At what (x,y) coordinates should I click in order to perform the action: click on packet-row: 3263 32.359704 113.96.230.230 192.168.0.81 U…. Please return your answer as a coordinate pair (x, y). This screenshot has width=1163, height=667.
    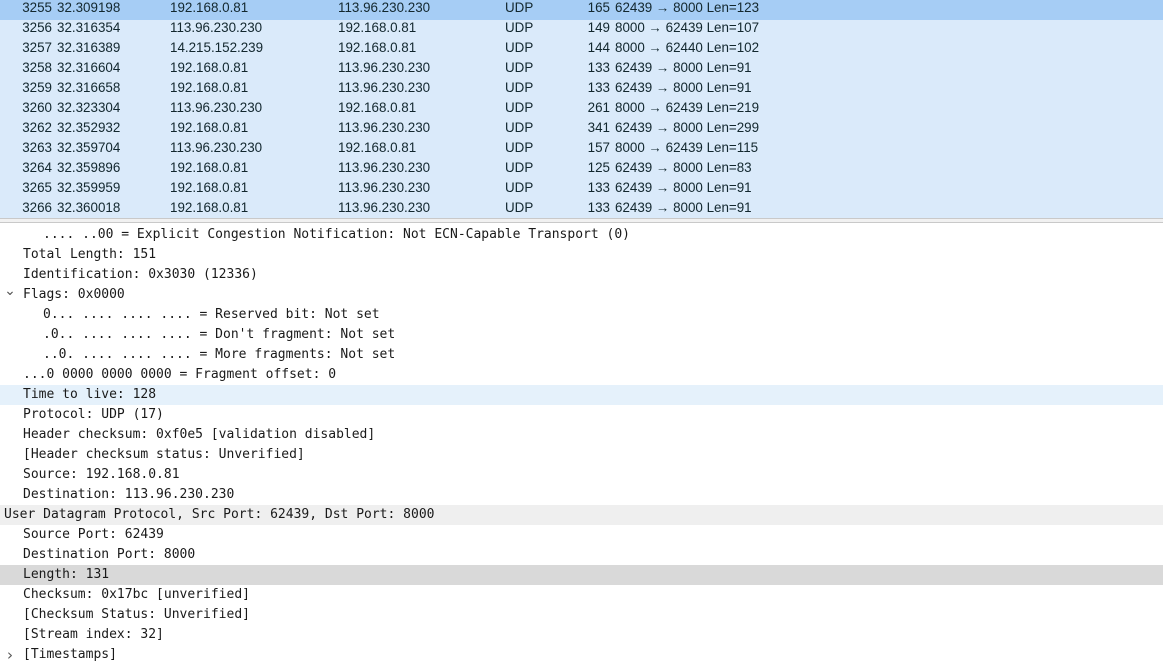
    Looking at the image, I should click on (581, 150).